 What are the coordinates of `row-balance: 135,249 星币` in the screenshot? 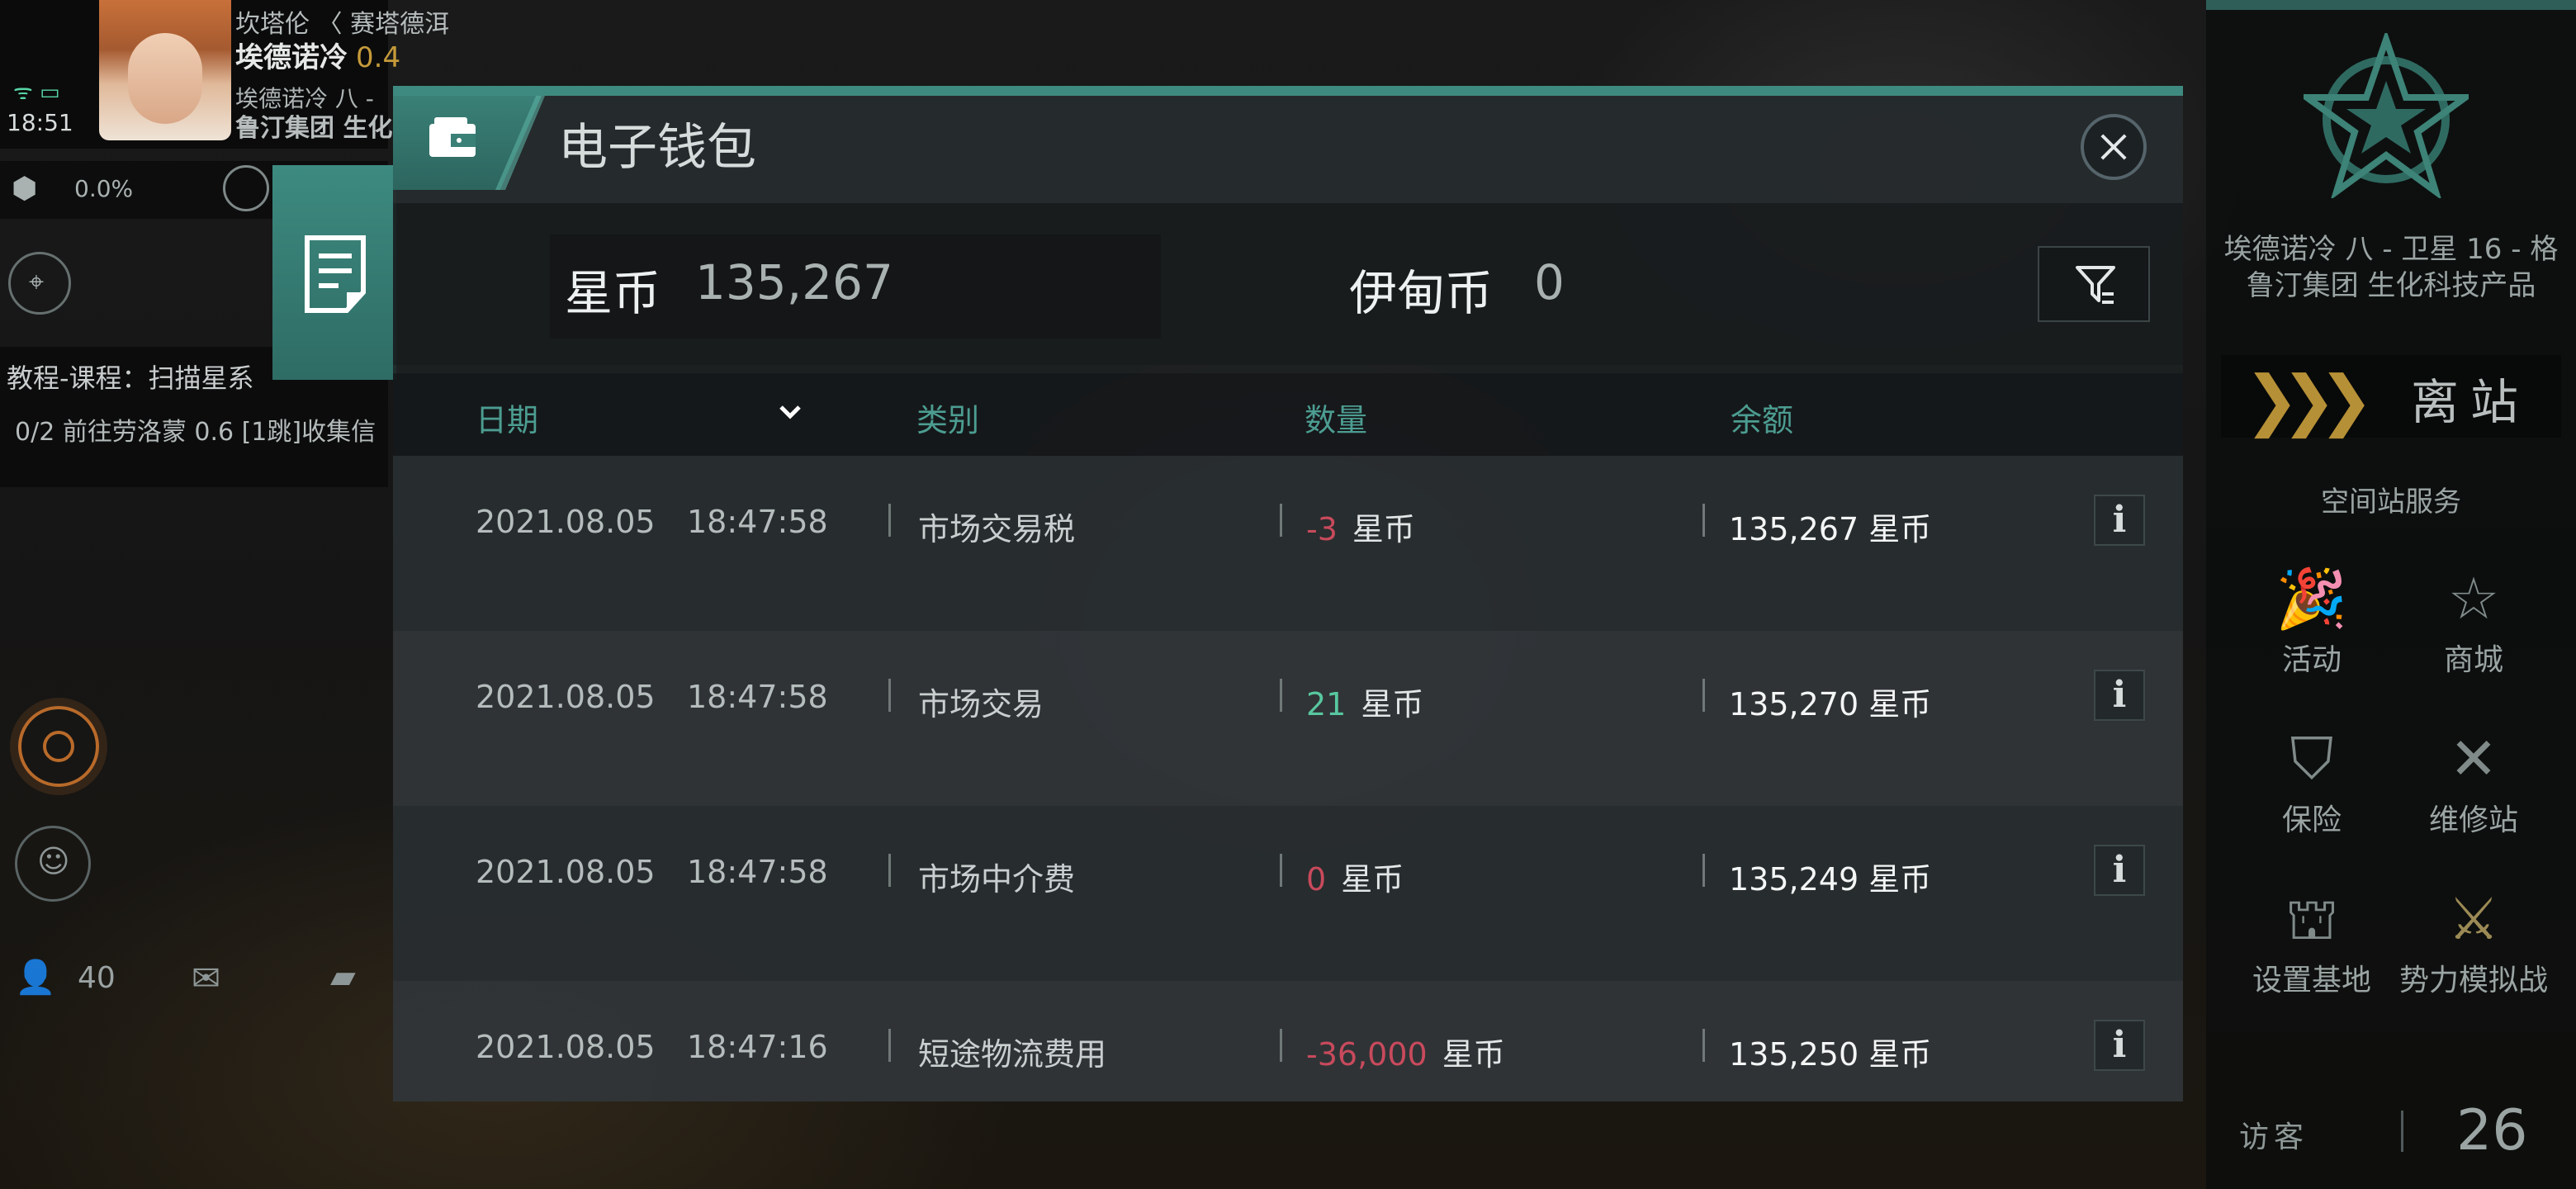 It's located at (1830, 879).